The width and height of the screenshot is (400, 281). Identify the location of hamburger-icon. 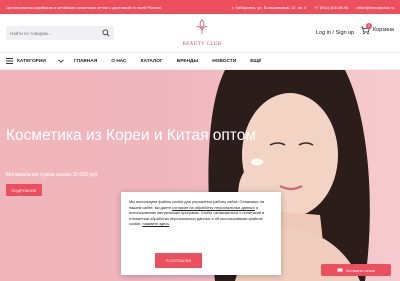
(9, 61).